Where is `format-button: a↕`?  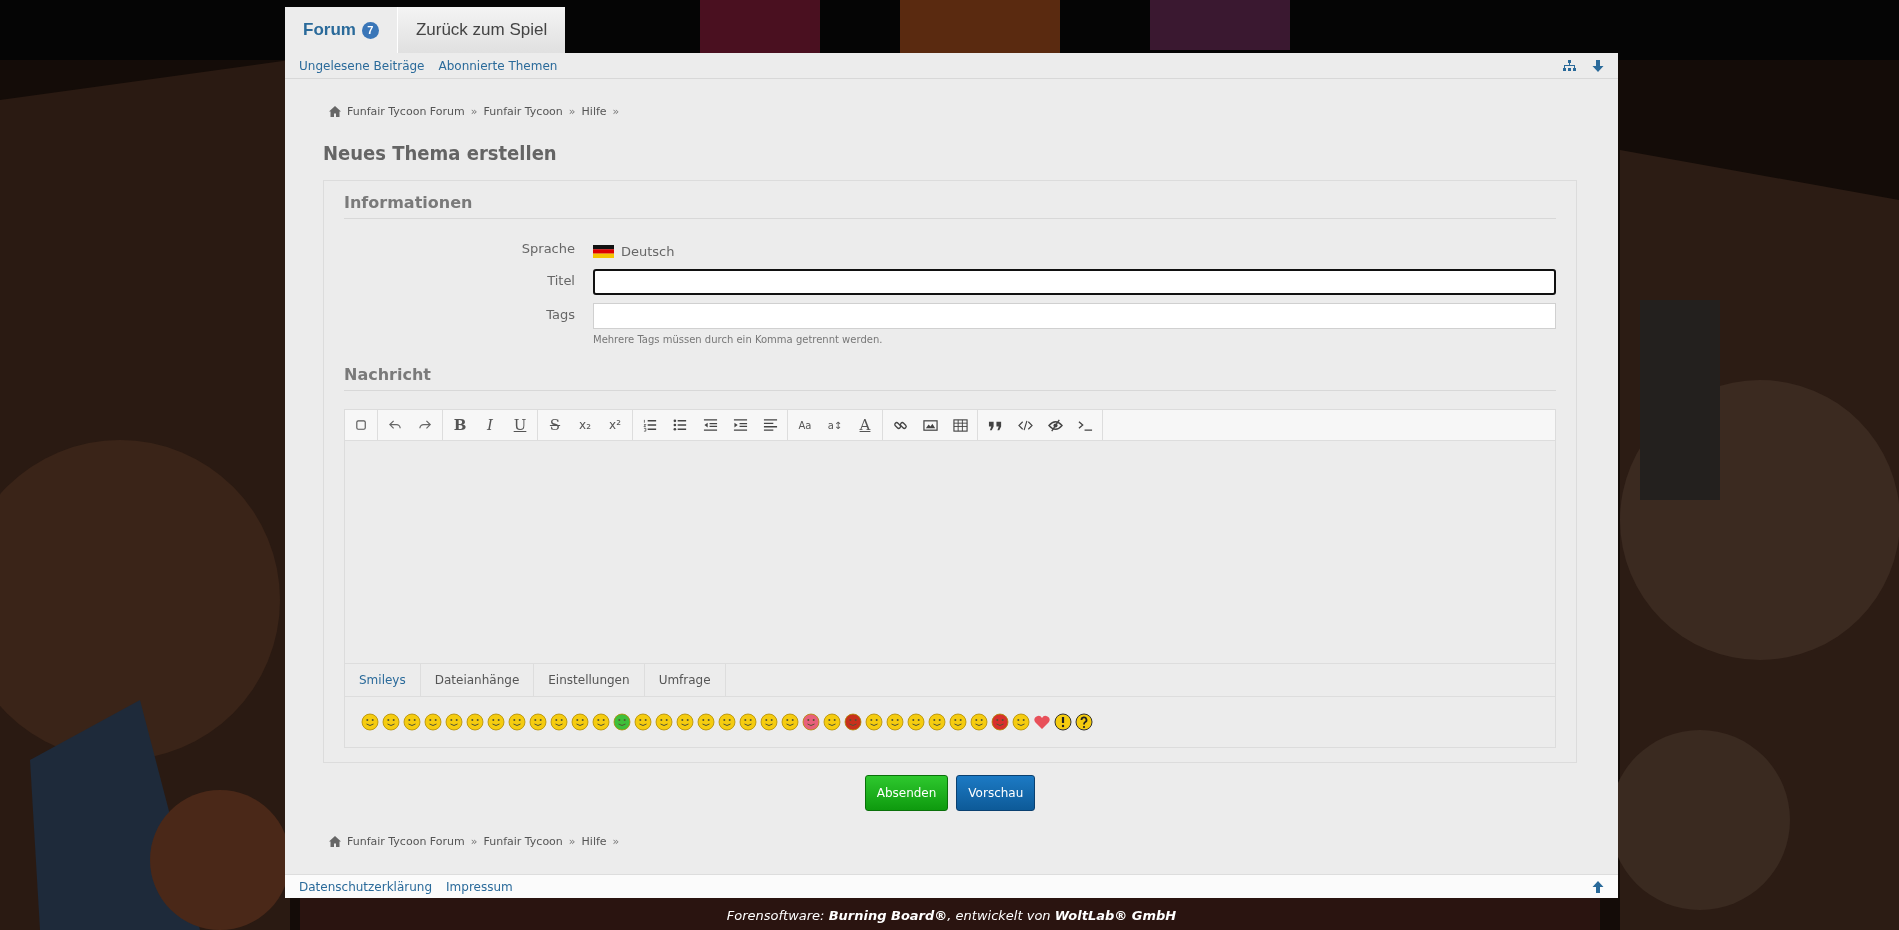
format-button: a↕ is located at coordinates (835, 425).